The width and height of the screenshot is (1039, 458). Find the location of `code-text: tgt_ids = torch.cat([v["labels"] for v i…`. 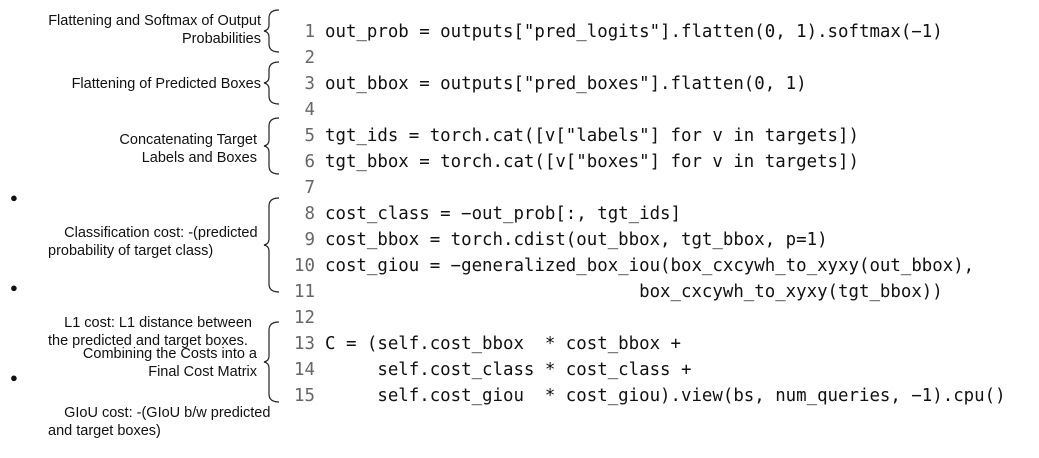

code-text: tgt_ids = torch.cat([v["labels"] for v i… is located at coordinates (592, 136).